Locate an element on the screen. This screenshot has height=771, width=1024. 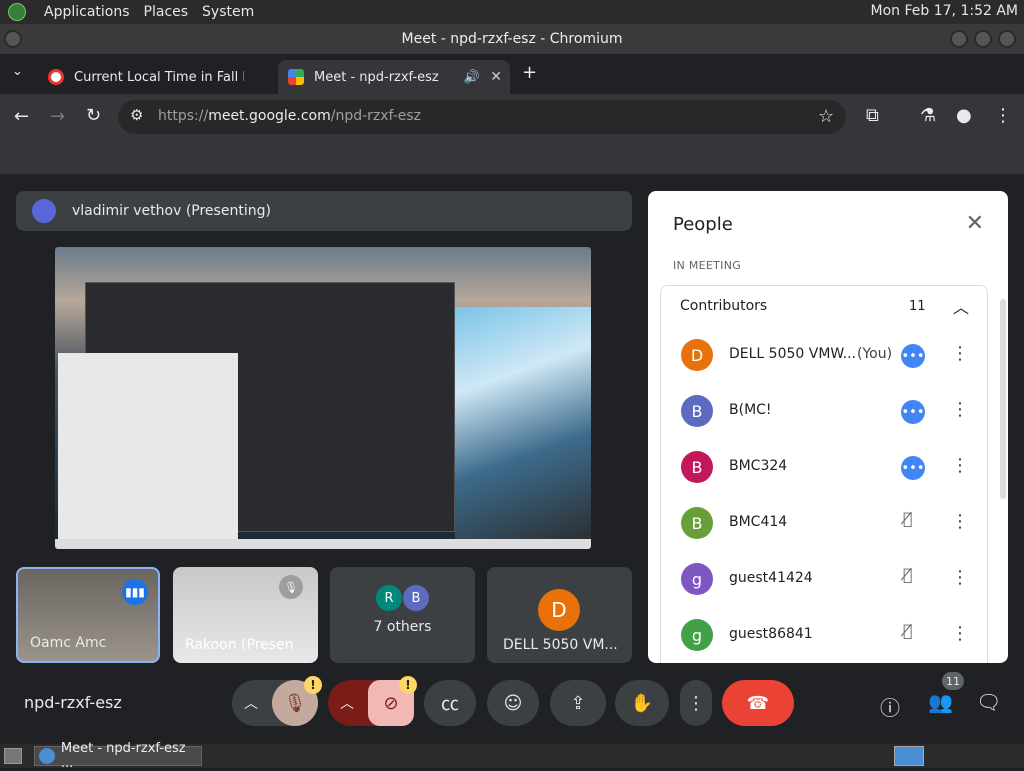
person-row: B B(MC! ••• ⋮ is located at coordinates (824, 411).